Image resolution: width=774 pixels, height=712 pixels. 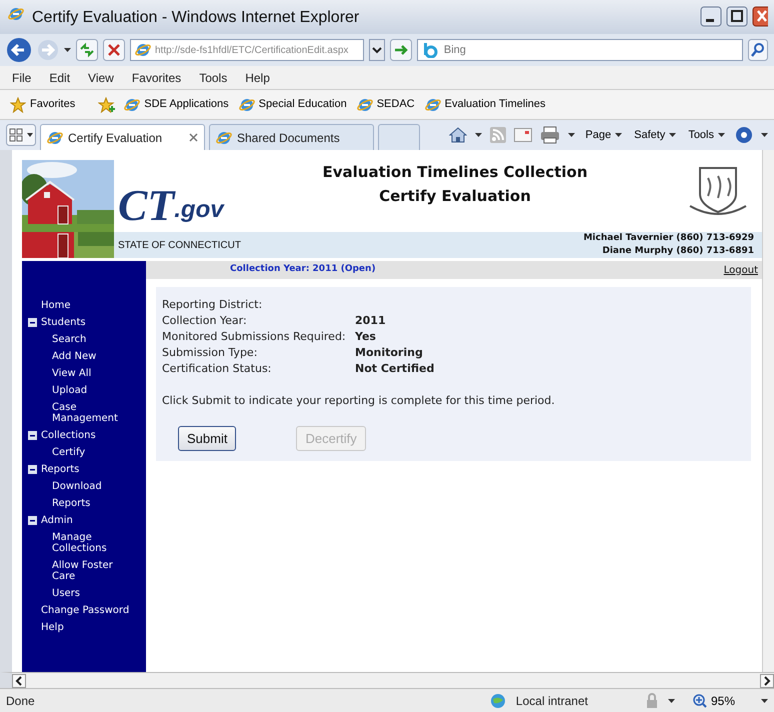 I want to click on nav-link: Students, so click(x=63, y=322).